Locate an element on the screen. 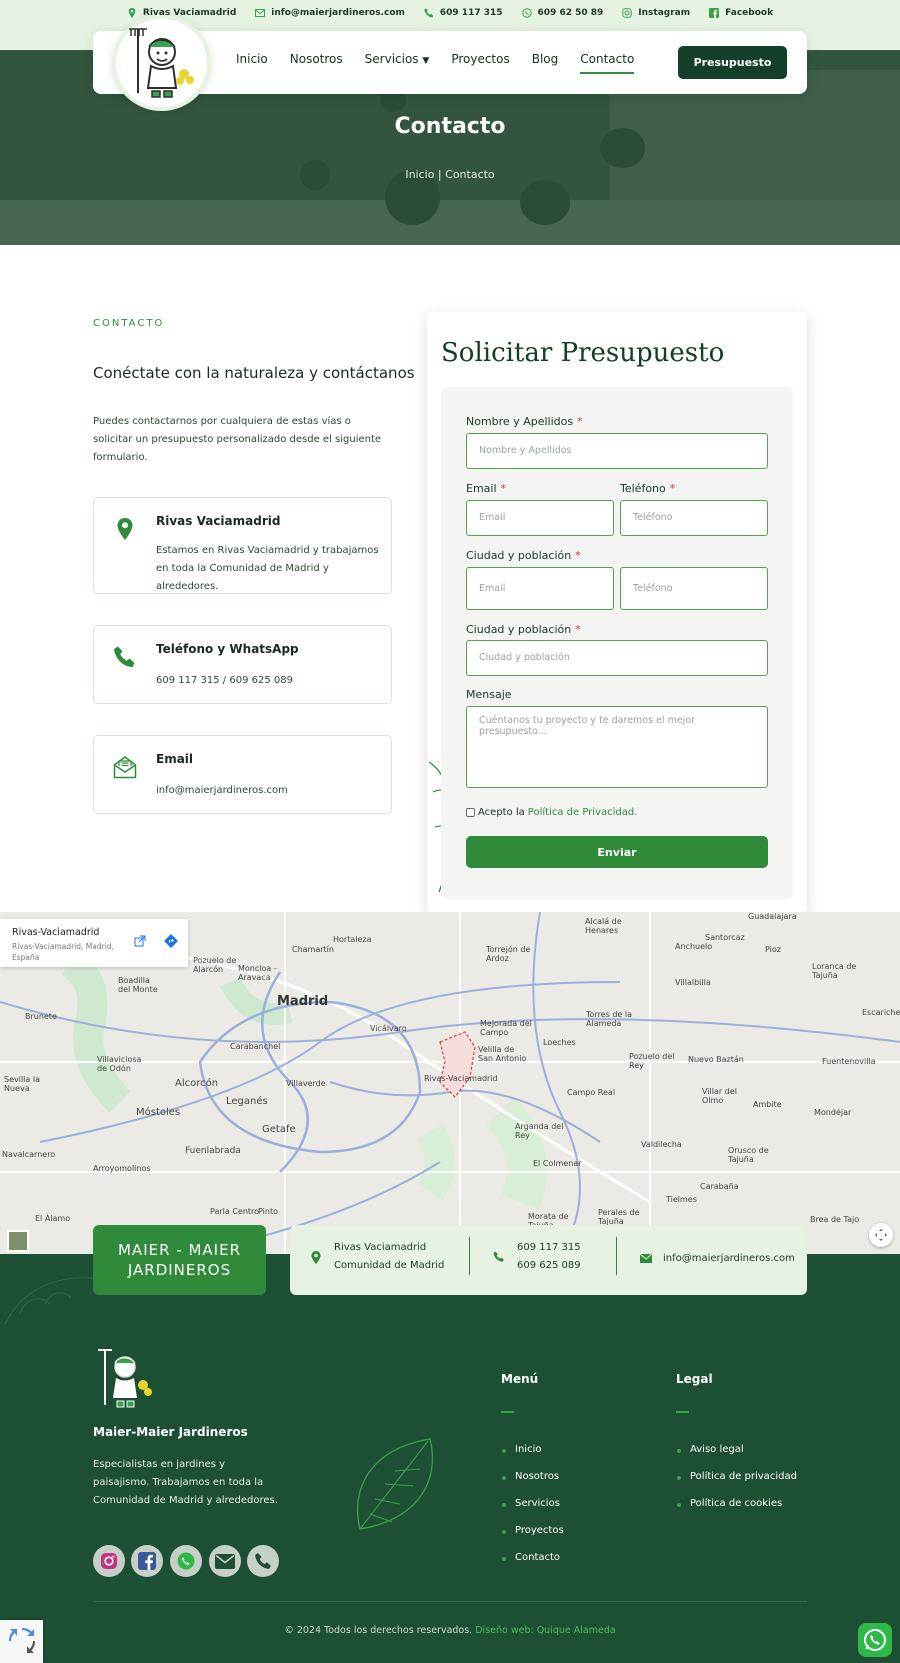 The height and width of the screenshot is (1663, 900). footer-divider is located at coordinates (450, 1601).